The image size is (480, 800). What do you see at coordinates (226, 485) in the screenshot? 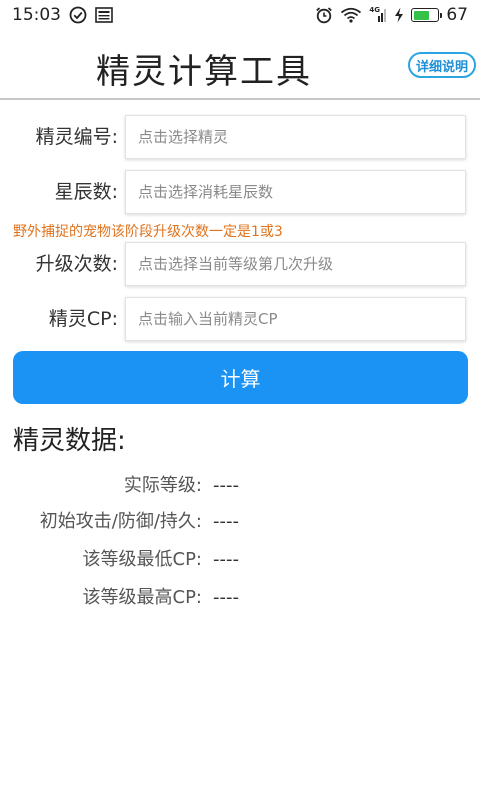
I see `actual-level-value: ----` at bounding box center [226, 485].